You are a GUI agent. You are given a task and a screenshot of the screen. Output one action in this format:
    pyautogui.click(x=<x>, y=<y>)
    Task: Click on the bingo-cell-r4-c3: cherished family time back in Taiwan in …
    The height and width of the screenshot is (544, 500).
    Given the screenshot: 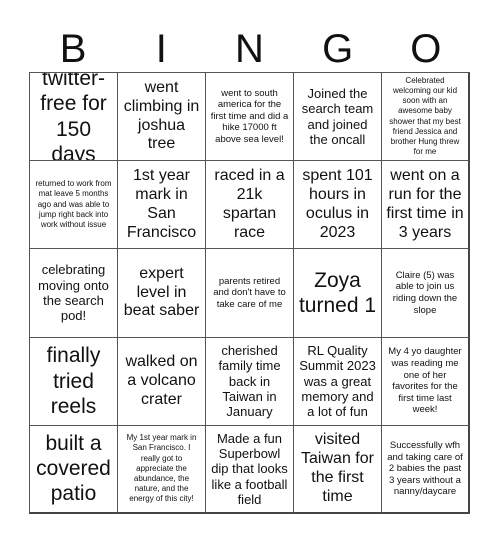 What is the action you would take?
    pyautogui.click(x=250, y=381)
    